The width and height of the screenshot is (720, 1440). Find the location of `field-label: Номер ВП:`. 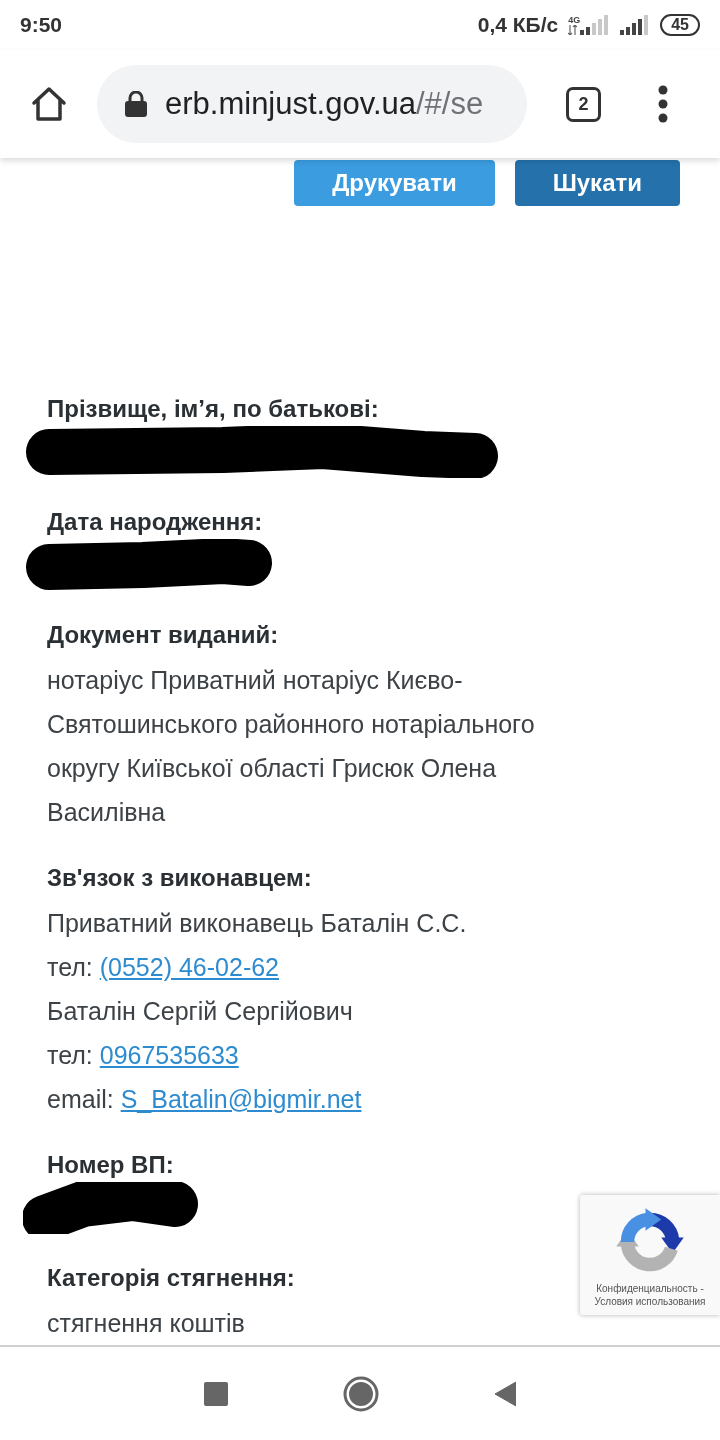

field-label: Номер ВП: is located at coordinates (110, 1165).